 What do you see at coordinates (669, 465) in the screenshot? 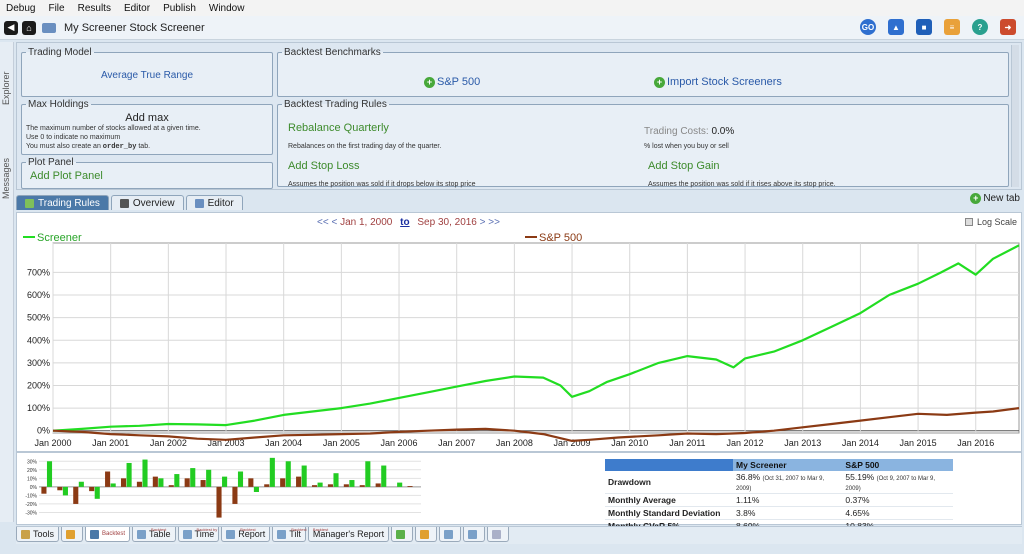
I see `stats-header-blank` at bounding box center [669, 465].